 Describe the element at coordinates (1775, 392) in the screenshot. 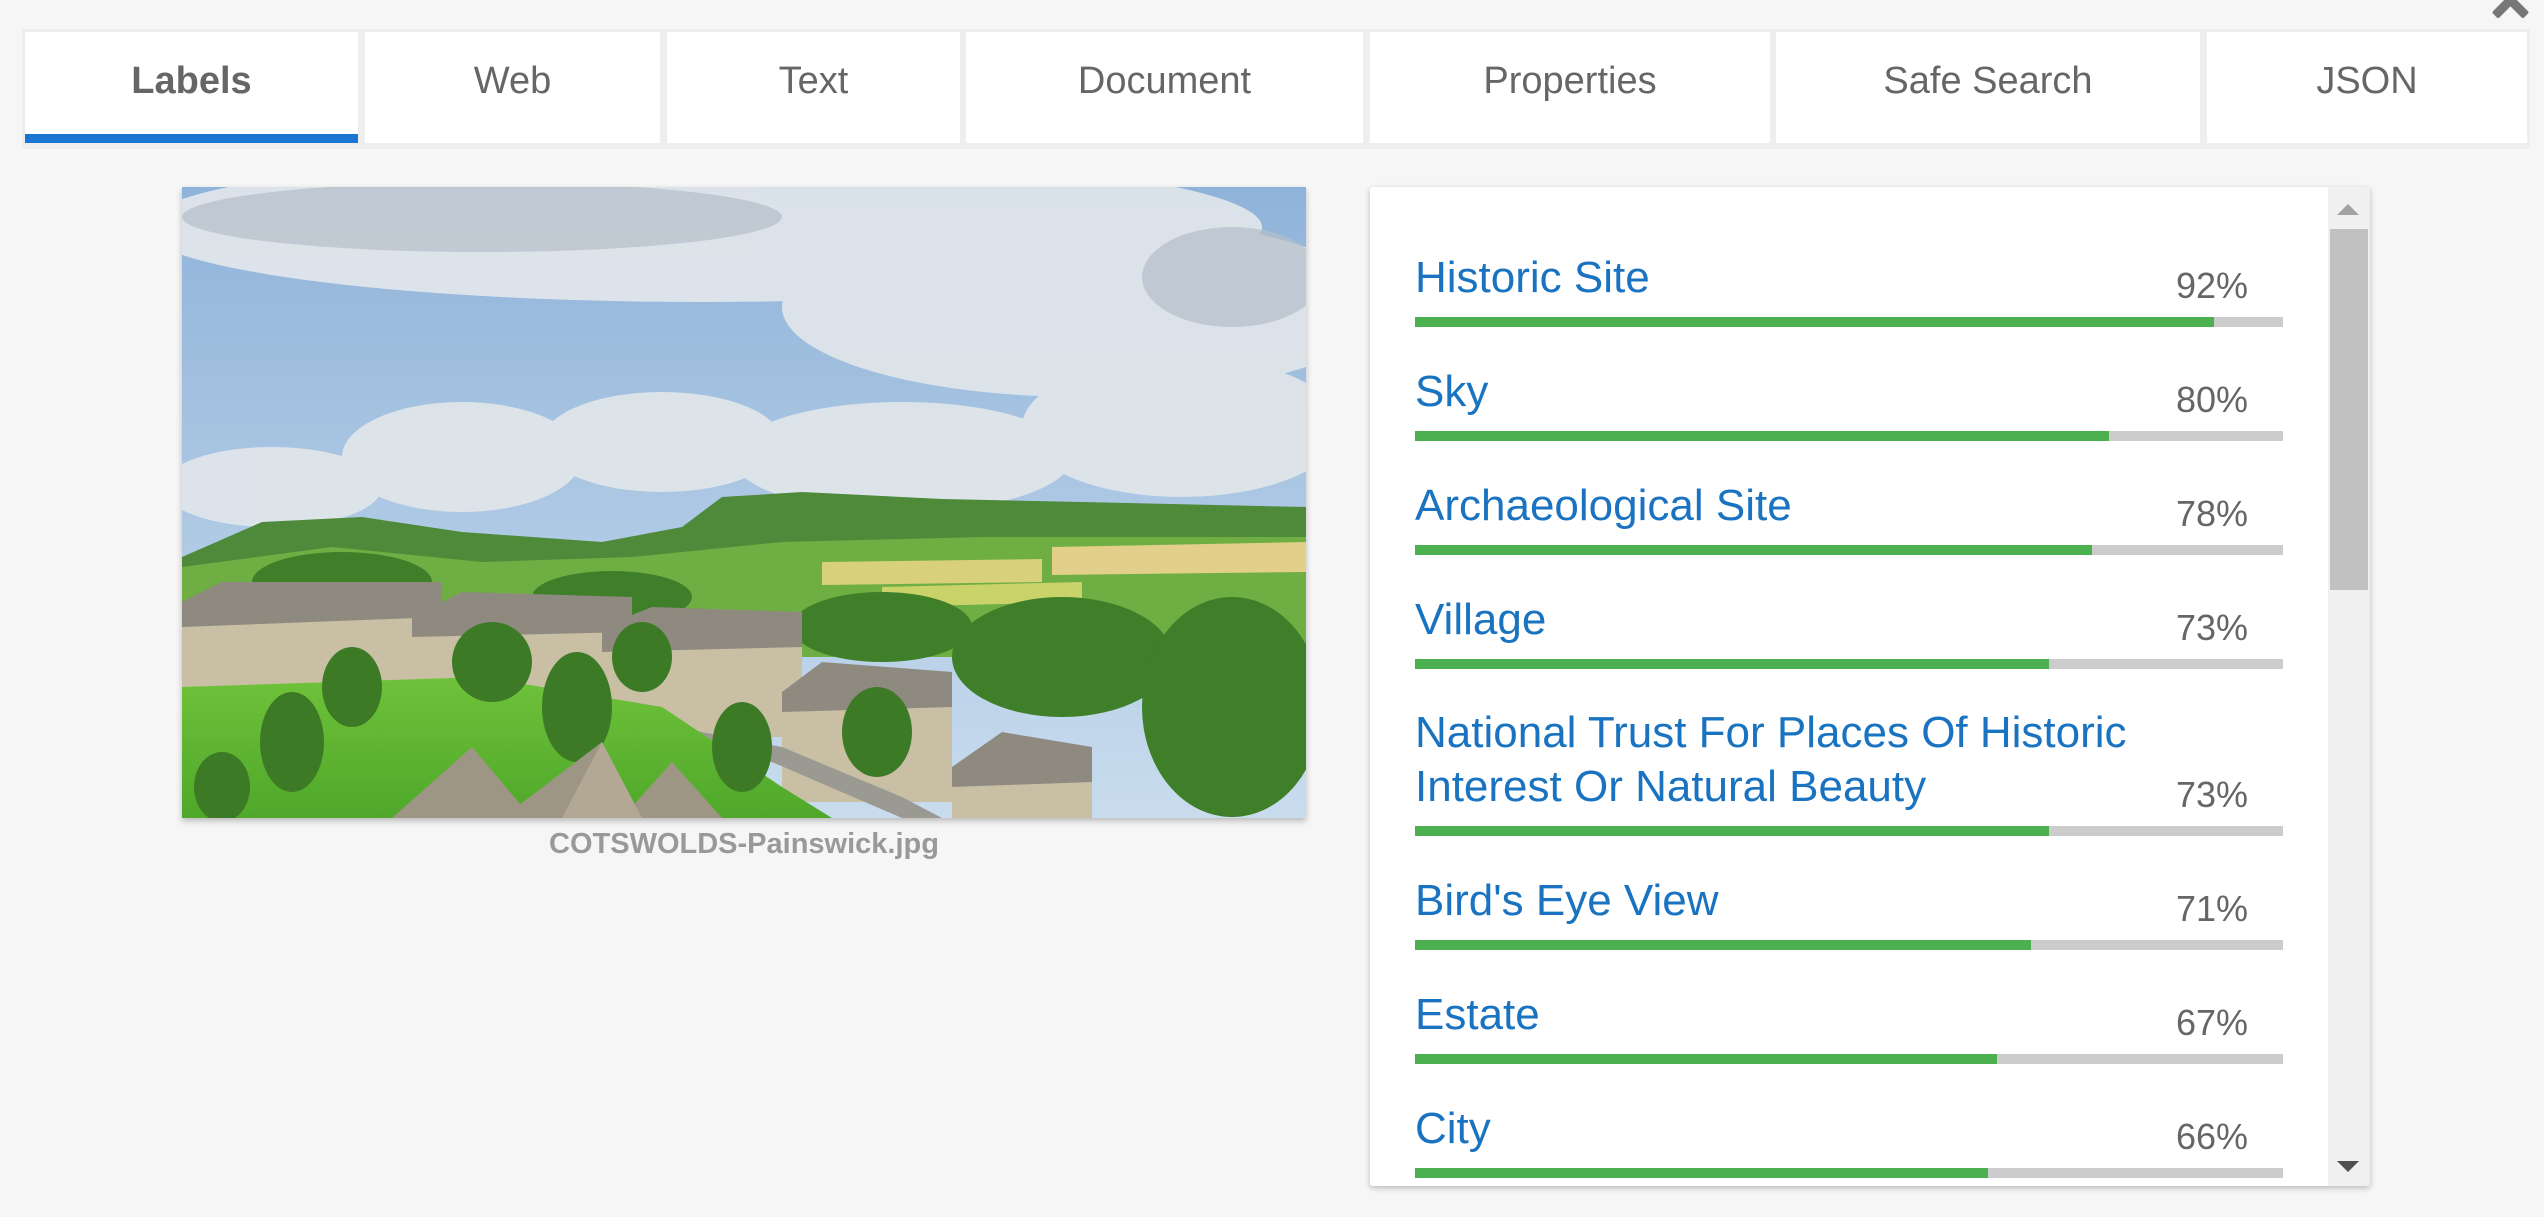

I see `label-name: Sky` at that location.